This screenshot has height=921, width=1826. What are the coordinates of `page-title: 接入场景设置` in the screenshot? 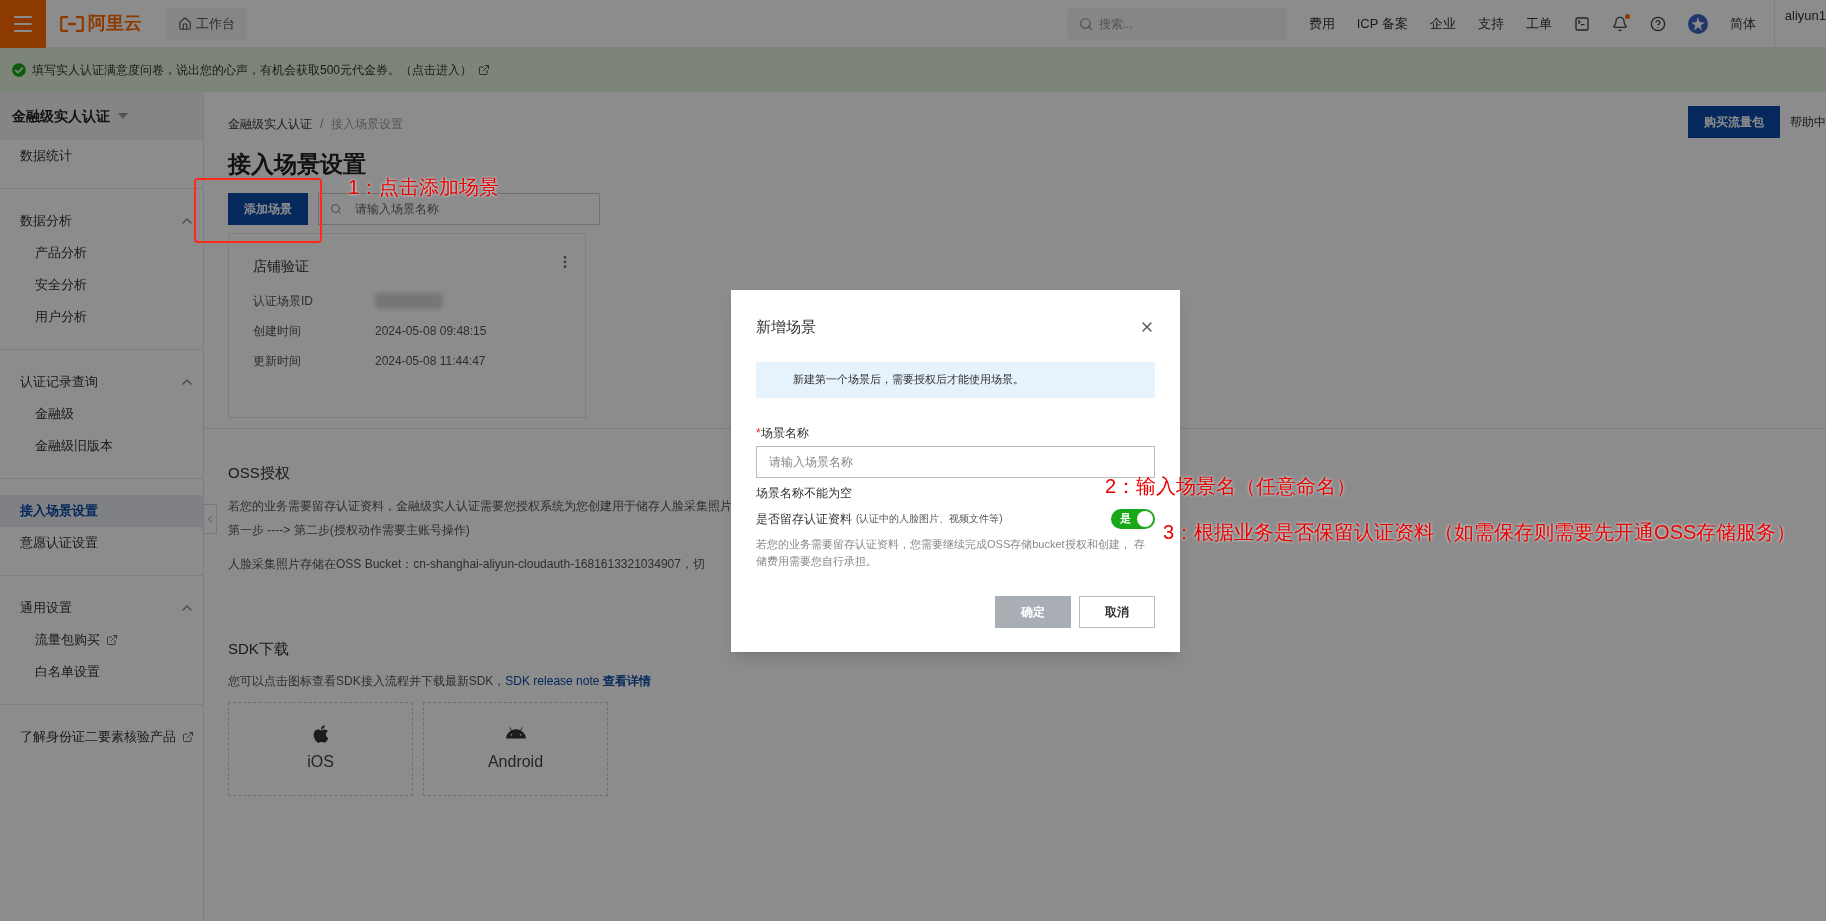 It's located at (297, 164).